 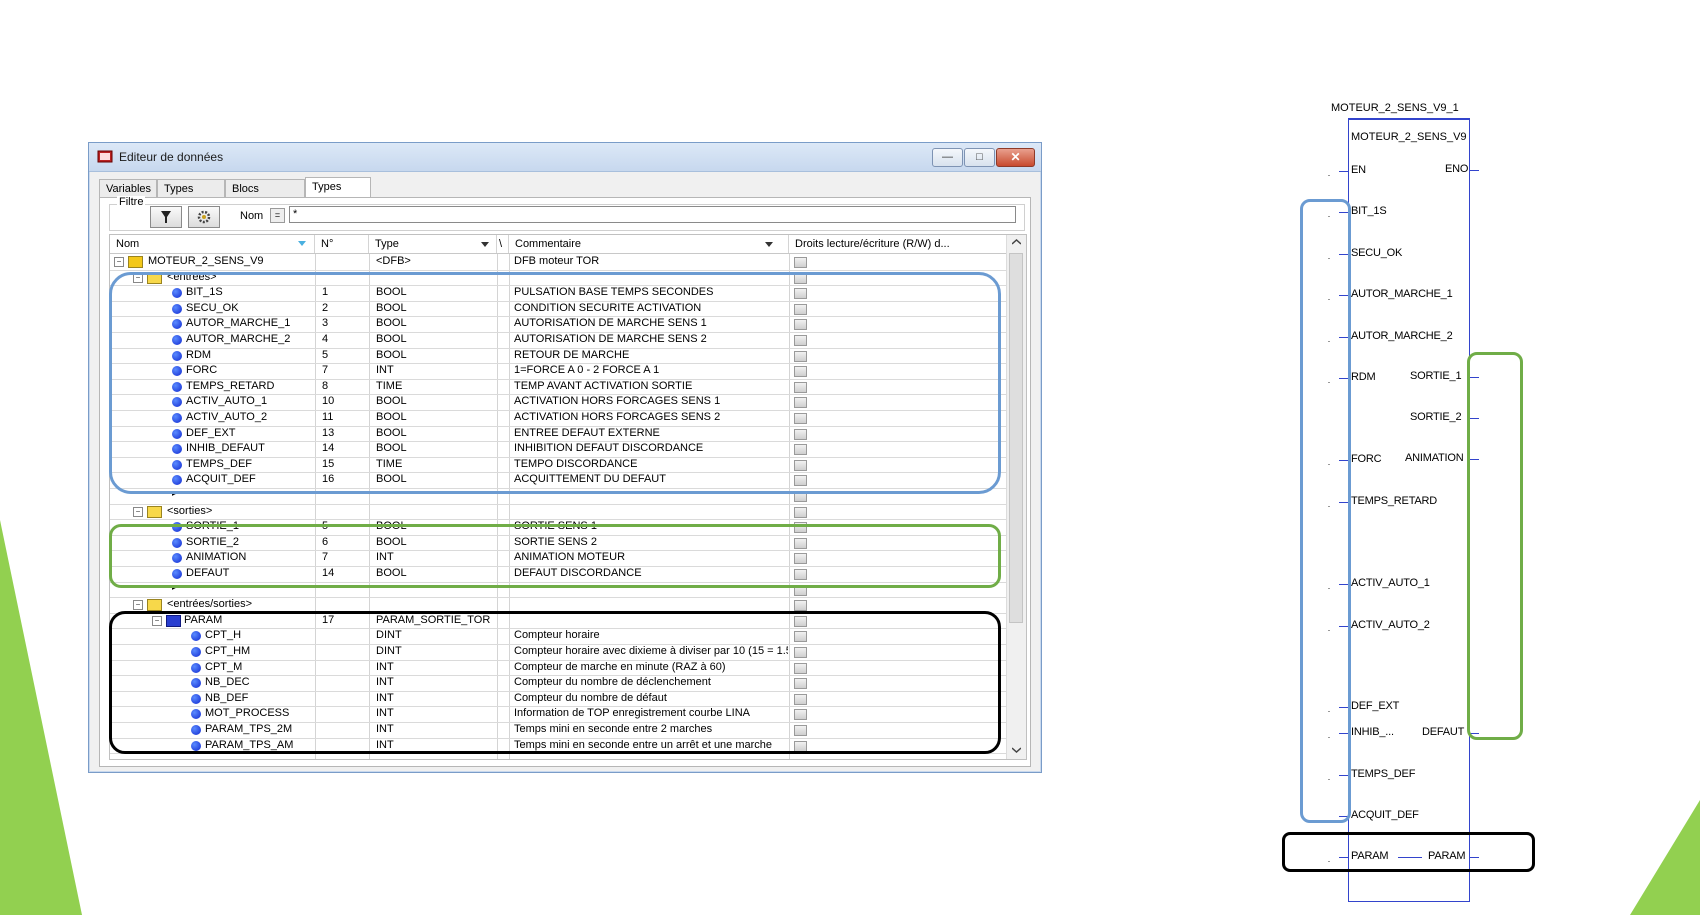 I want to click on maximize-icon: □, so click(x=979, y=157).